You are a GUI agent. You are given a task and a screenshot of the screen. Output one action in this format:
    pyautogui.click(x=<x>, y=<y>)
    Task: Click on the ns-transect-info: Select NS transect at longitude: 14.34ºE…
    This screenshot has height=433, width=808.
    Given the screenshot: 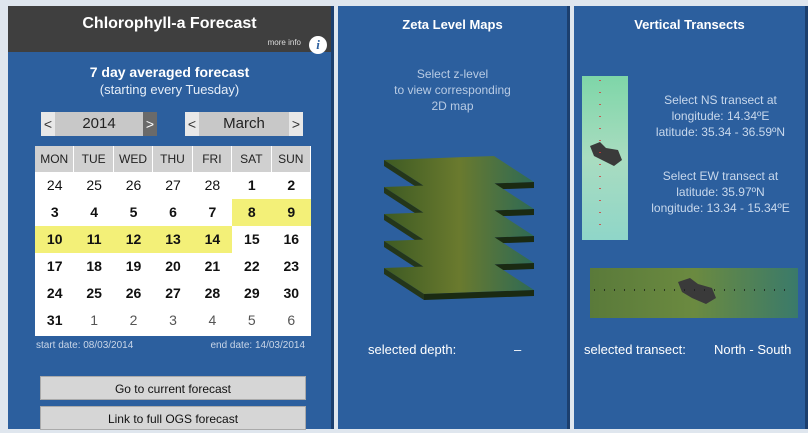 What is the action you would take?
    pyautogui.click(x=720, y=116)
    